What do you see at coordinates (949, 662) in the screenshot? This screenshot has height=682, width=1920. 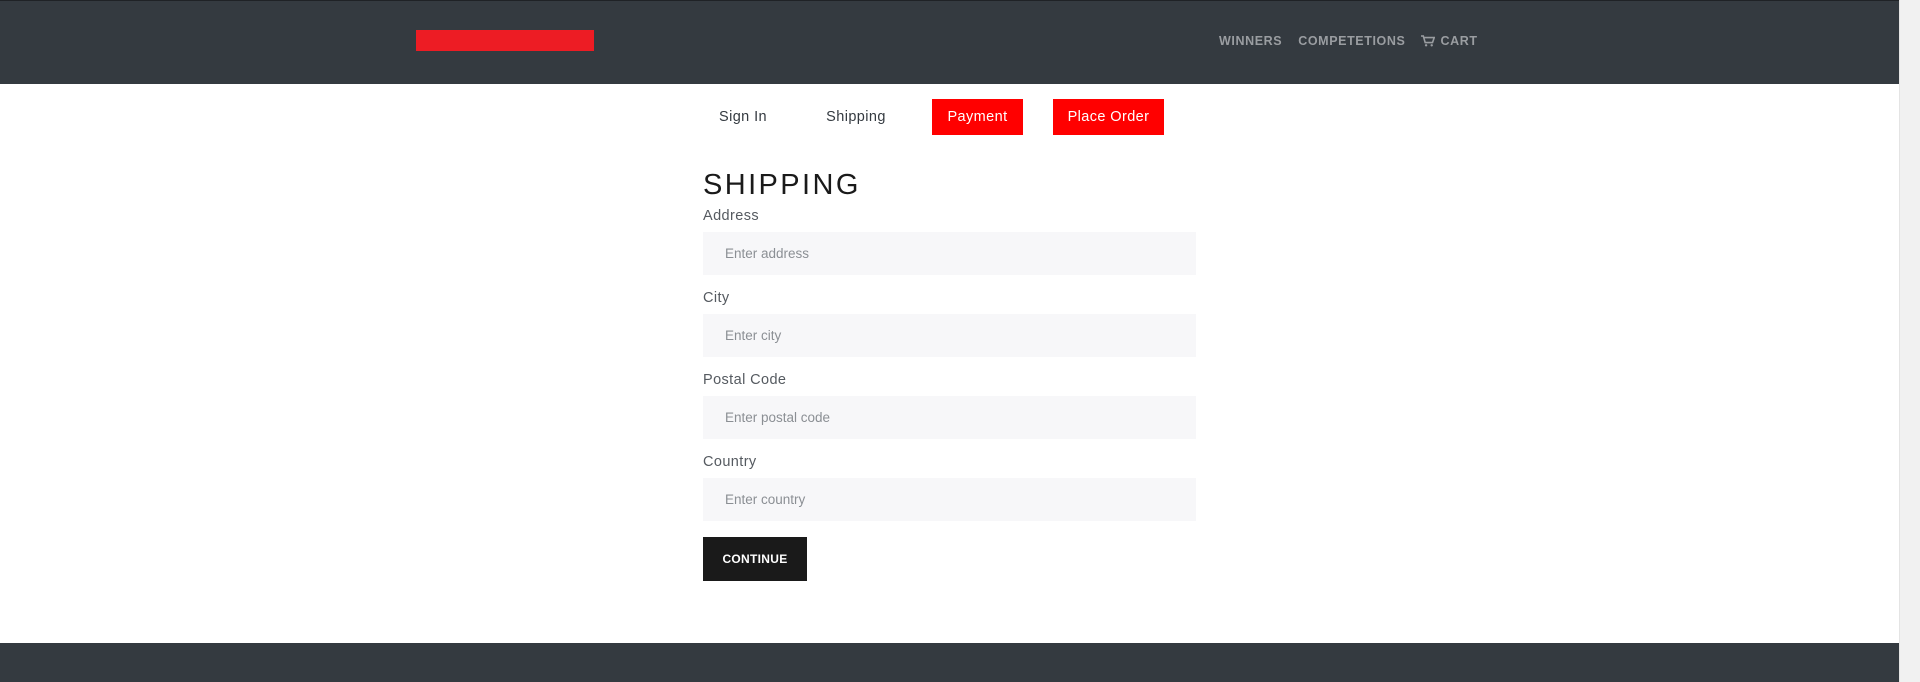 I see `page-footer` at bounding box center [949, 662].